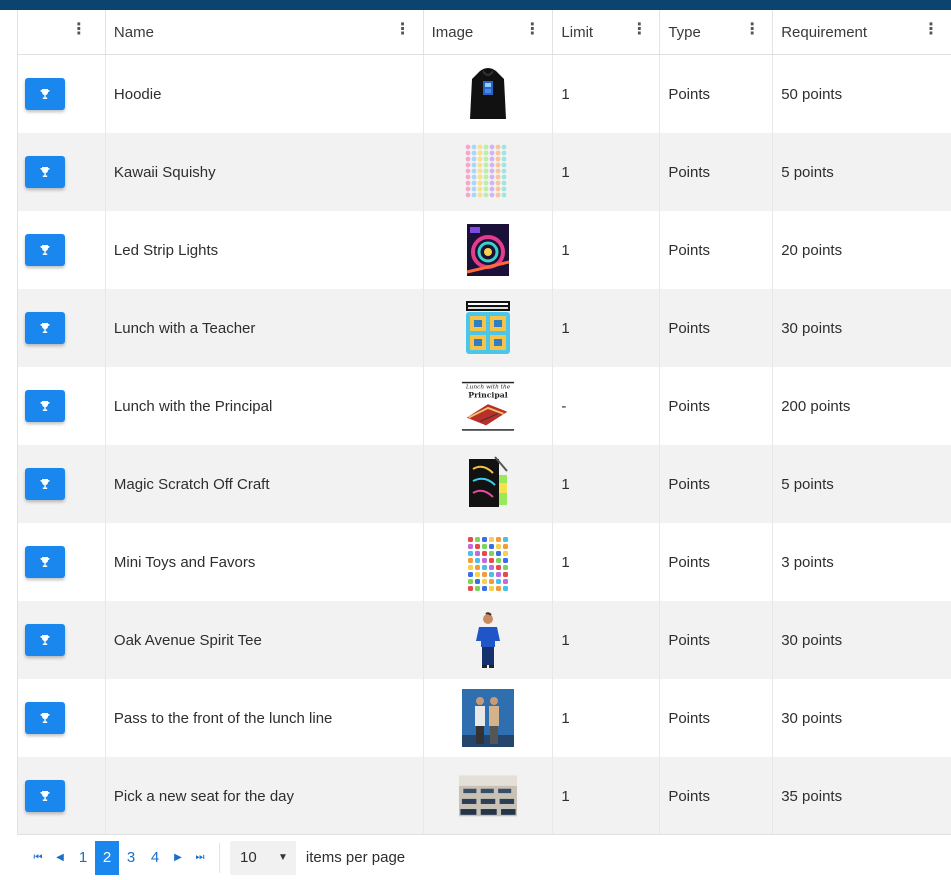  What do you see at coordinates (488, 718) in the screenshot?
I see `lunch-line-image` at bounding box center [488, 718].